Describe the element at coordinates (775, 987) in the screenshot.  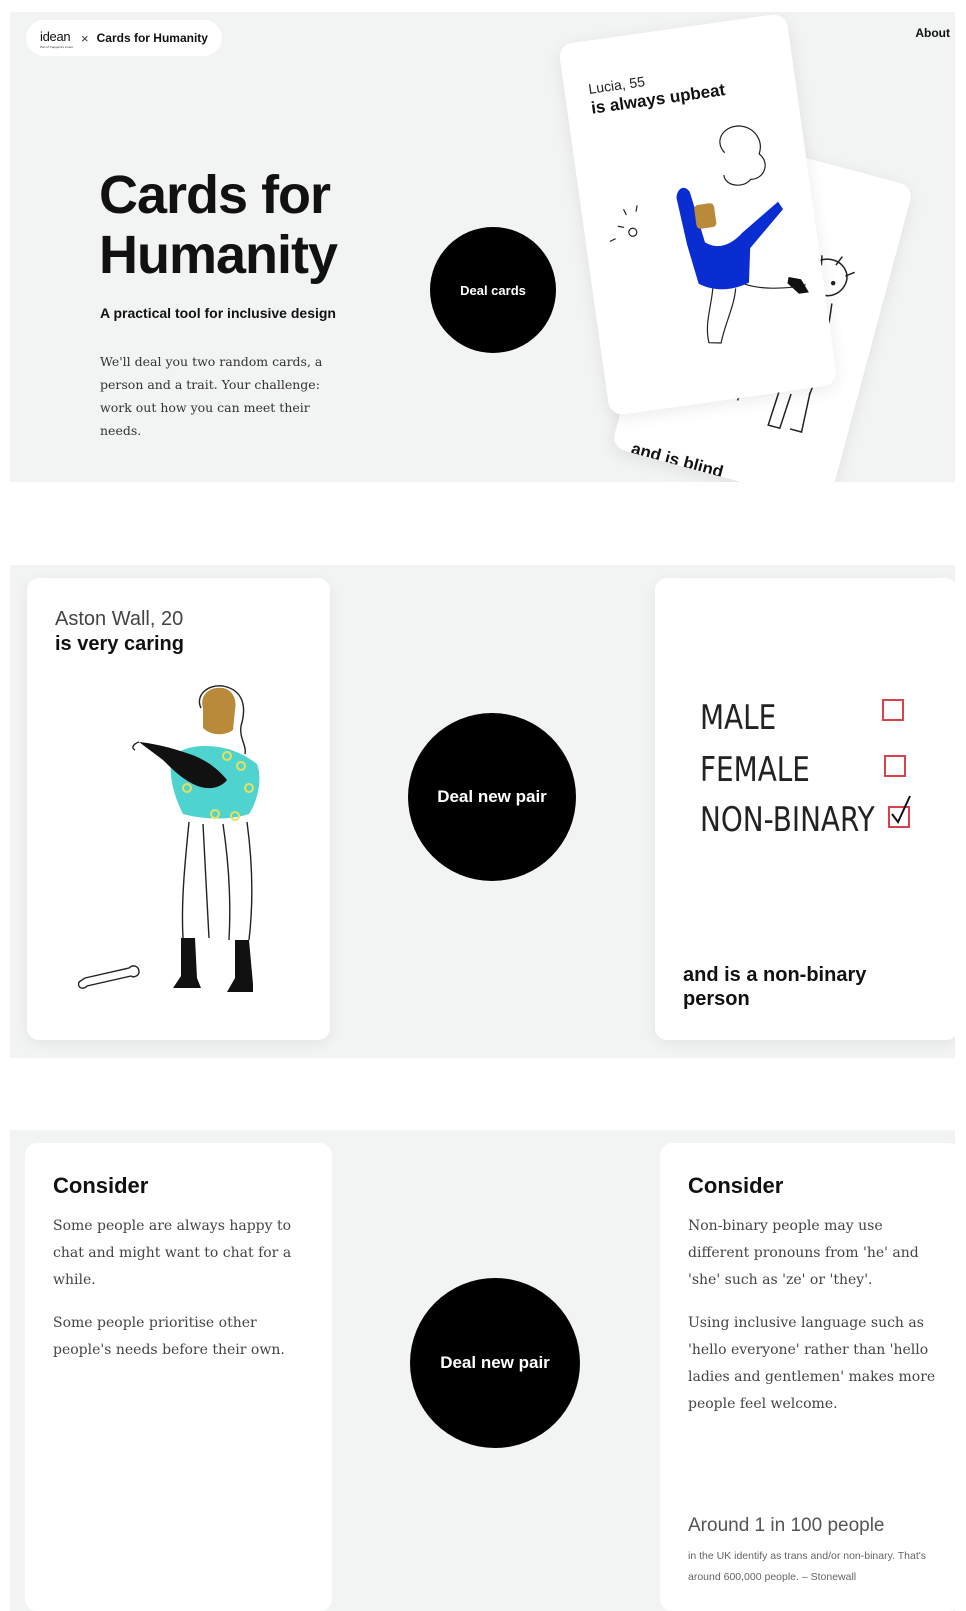
I see `trait-text: and is a non-binary person` at that location.